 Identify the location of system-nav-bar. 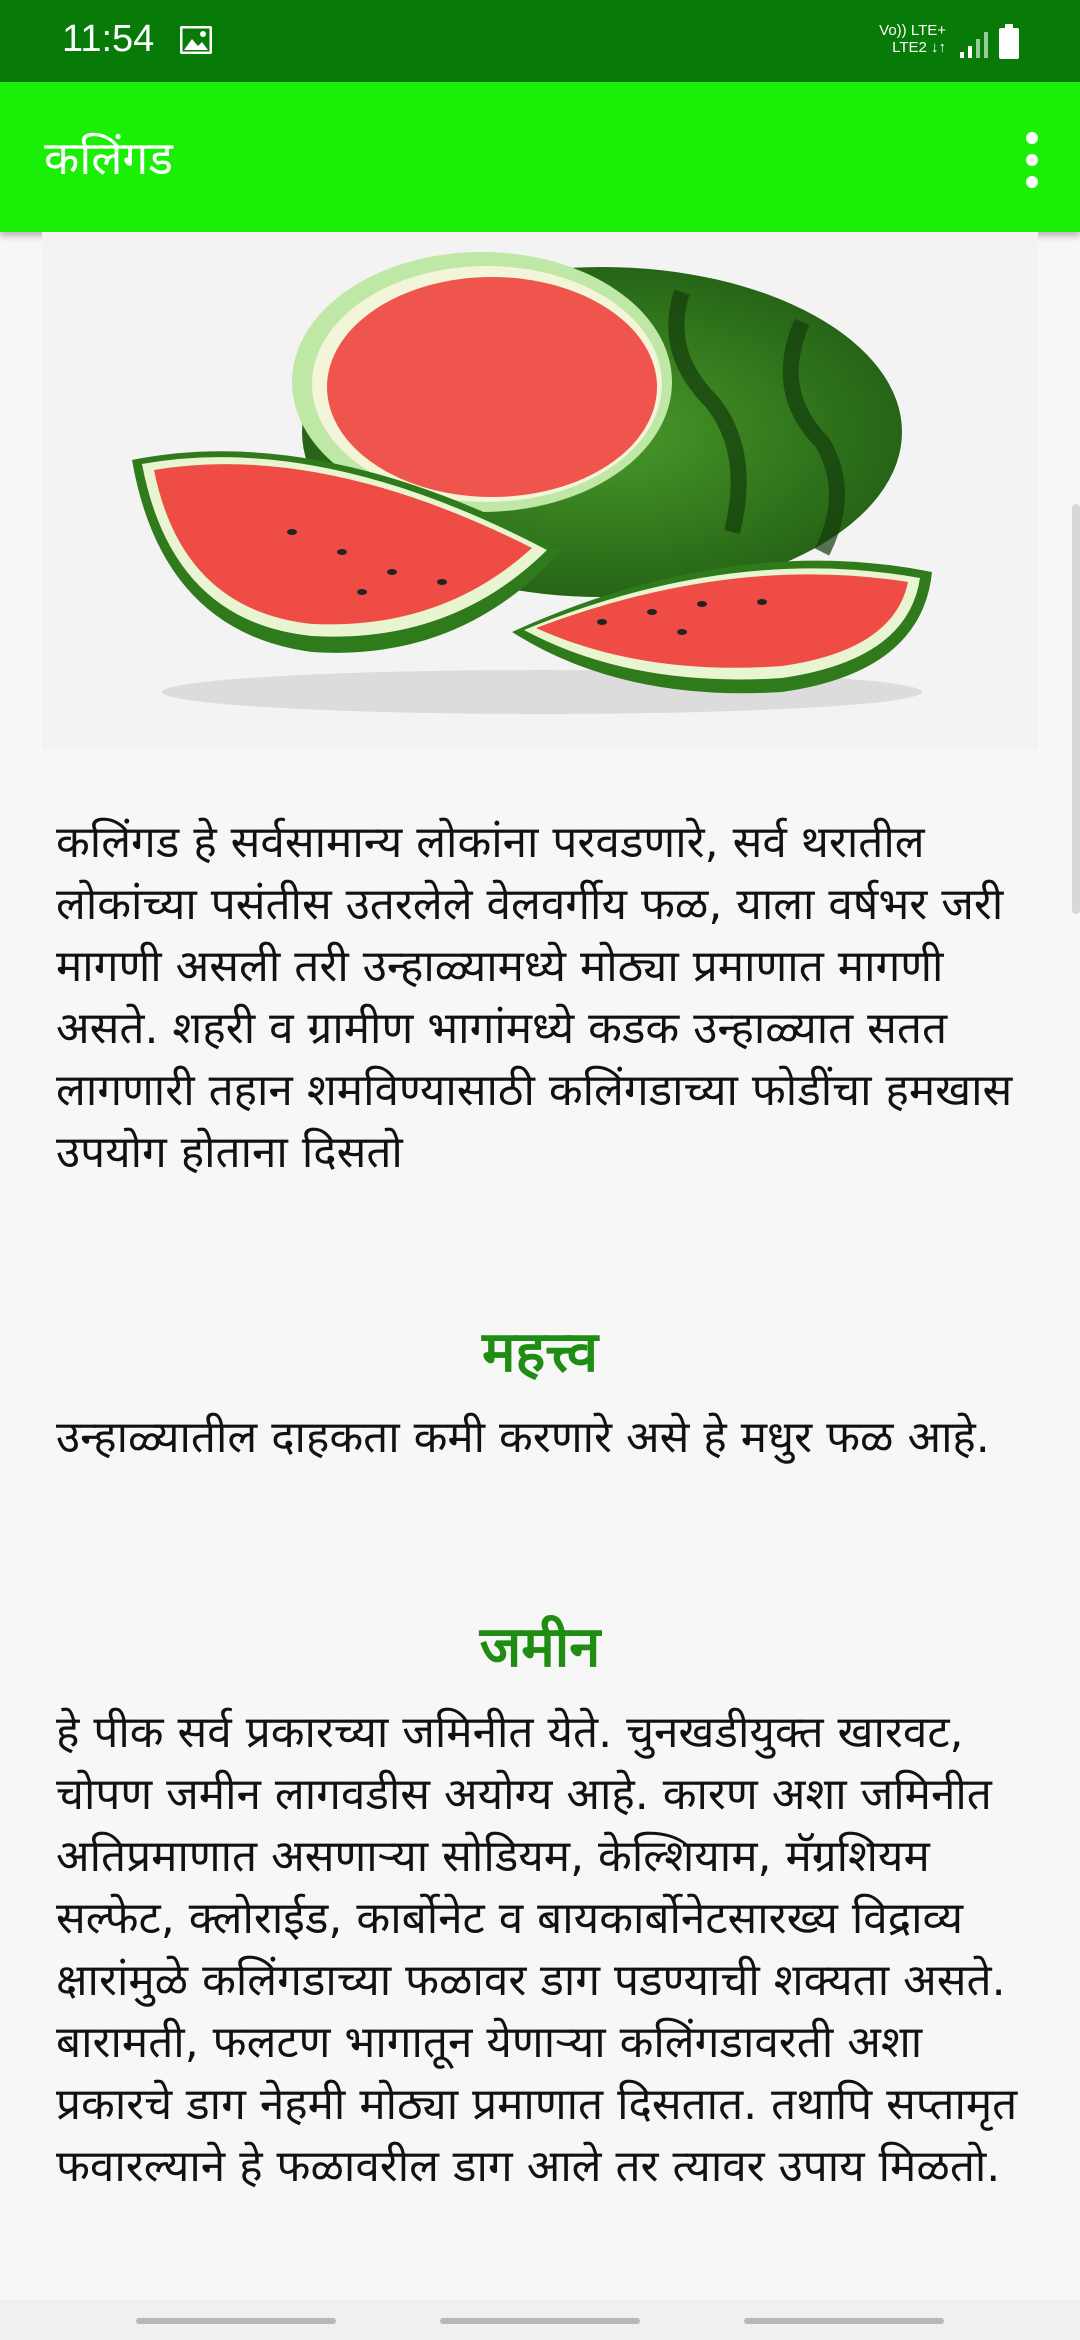
(540, 2320).